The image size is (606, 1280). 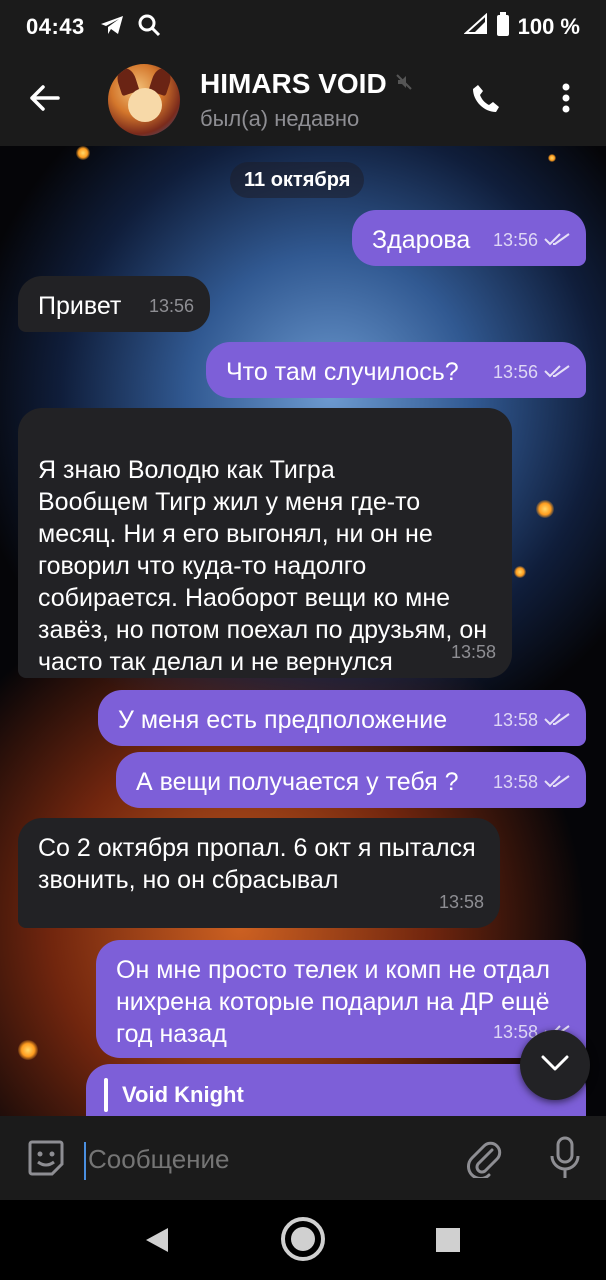 I want to click on message-text: У меня есть предположение, so click(x=283, y=720).